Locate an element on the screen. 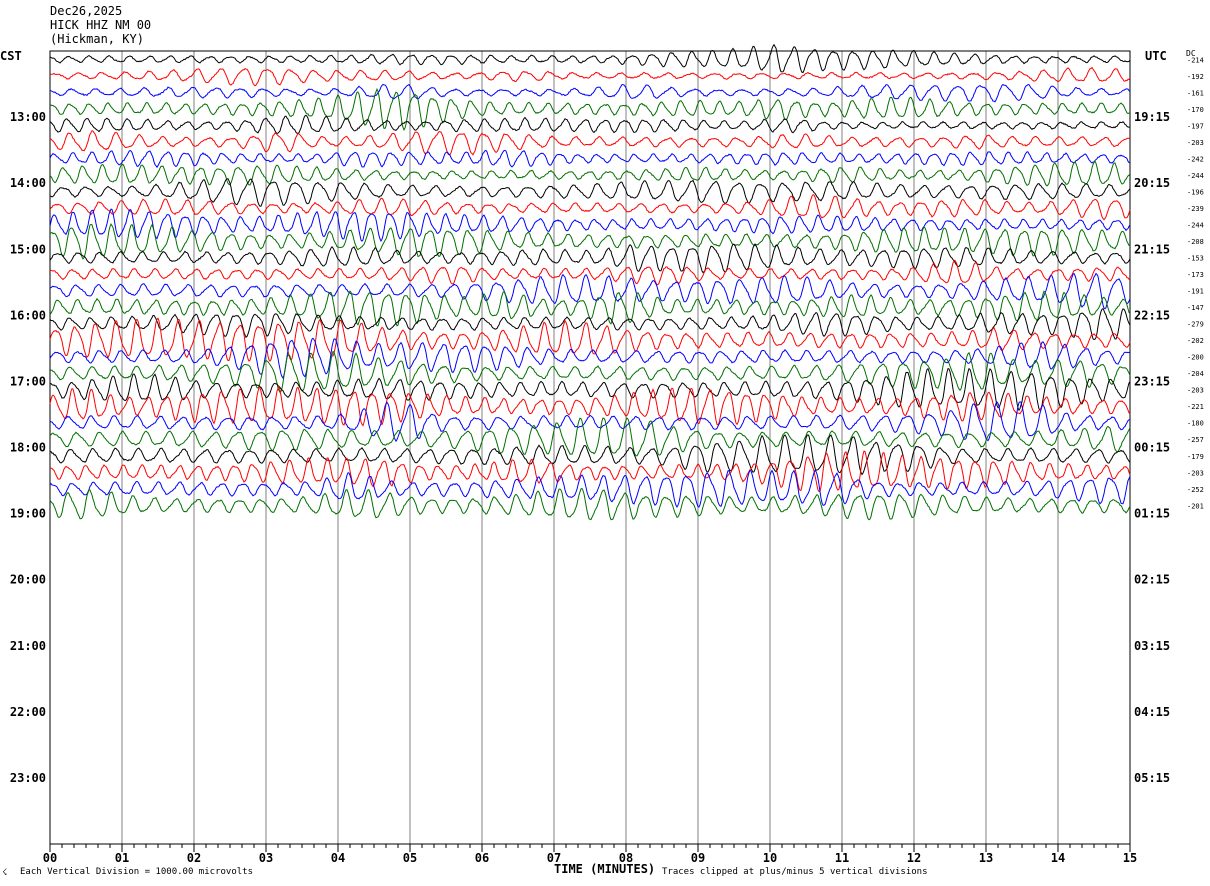 The height and width of the screenshot is (886, 1210). x-tick-label: 13 is located at coordinates (986, 858).